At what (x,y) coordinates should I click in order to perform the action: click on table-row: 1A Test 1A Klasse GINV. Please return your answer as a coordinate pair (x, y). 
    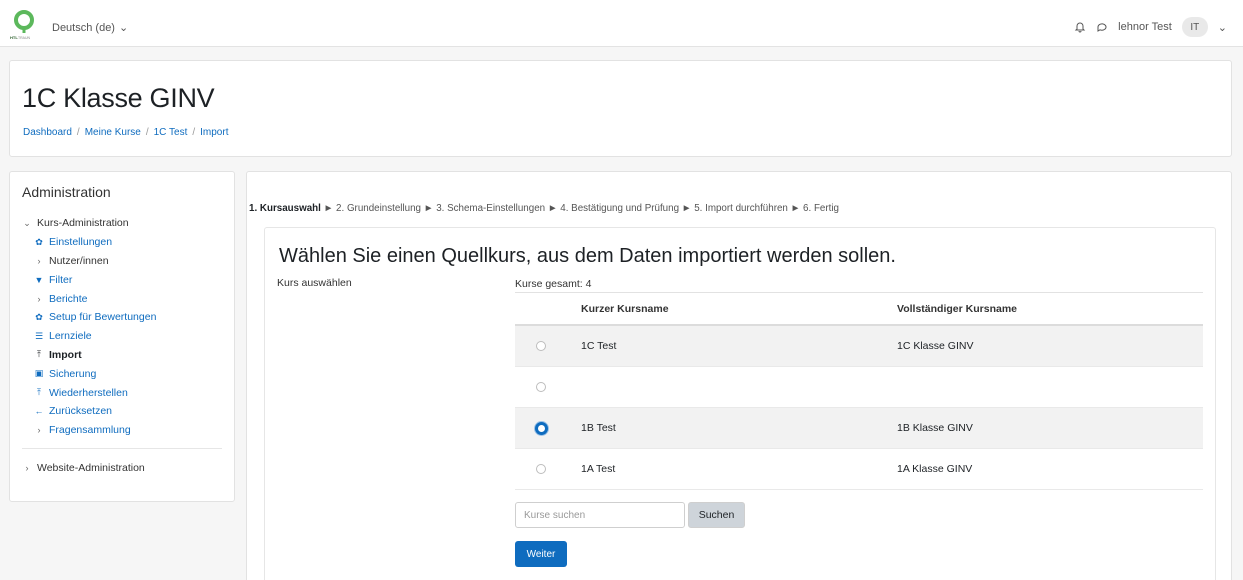
    Looking at the image, I should click on (859, 469).